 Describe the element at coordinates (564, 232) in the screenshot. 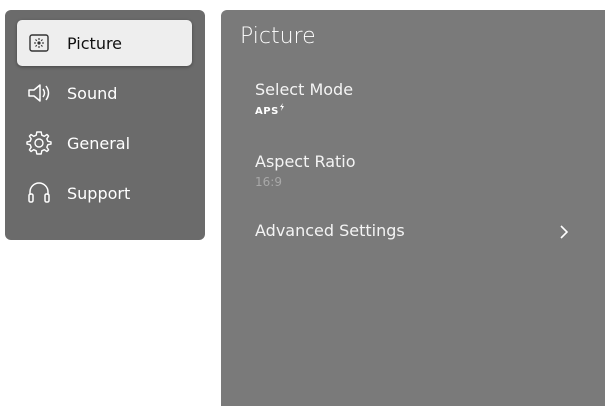

I see `chevron-right-icon` at that location.